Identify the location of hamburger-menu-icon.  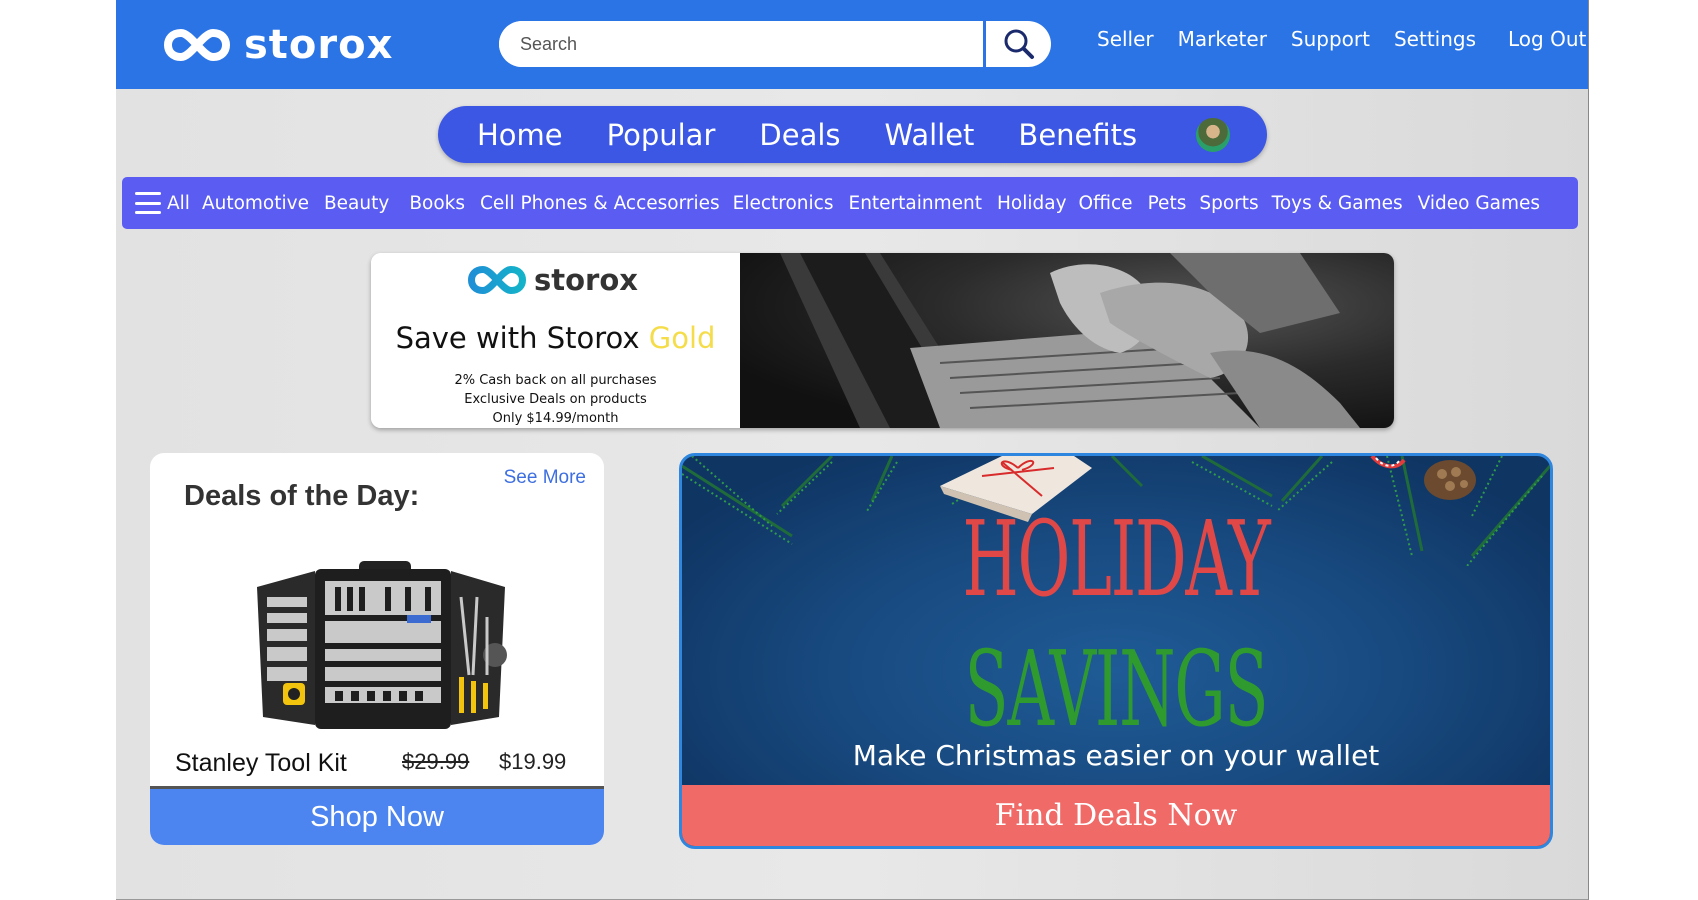
(148, 203).